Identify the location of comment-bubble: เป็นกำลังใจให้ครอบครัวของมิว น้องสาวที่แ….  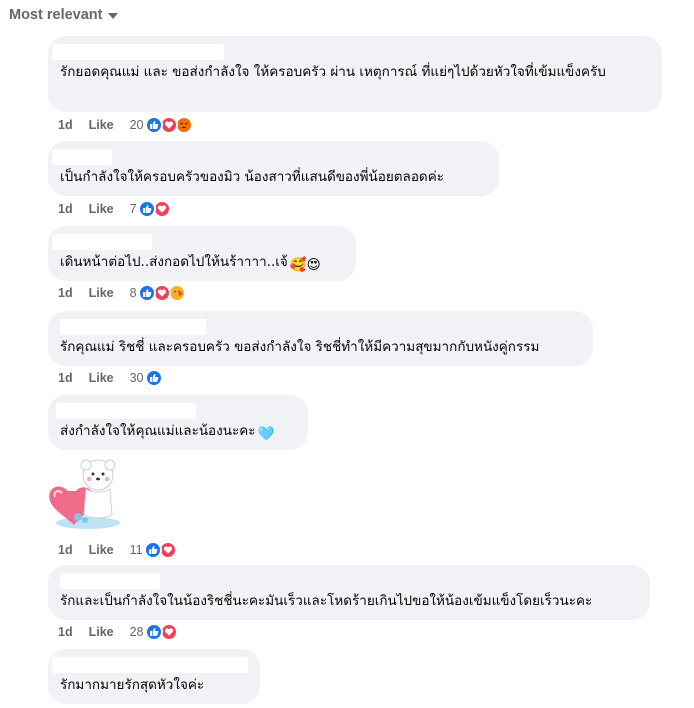
(273, 168).